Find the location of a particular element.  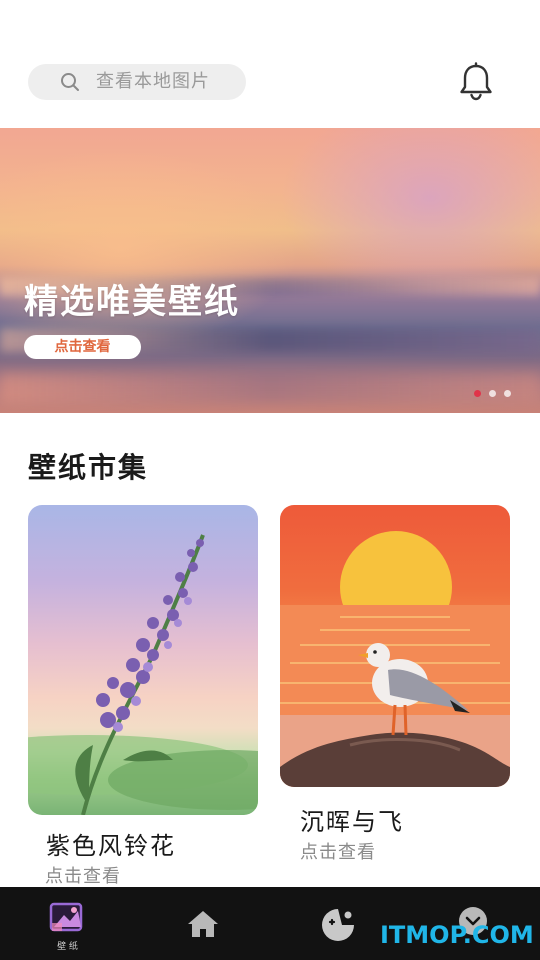

tab-wallpaper: 壁 纸 is located at coordinates (67, 923).